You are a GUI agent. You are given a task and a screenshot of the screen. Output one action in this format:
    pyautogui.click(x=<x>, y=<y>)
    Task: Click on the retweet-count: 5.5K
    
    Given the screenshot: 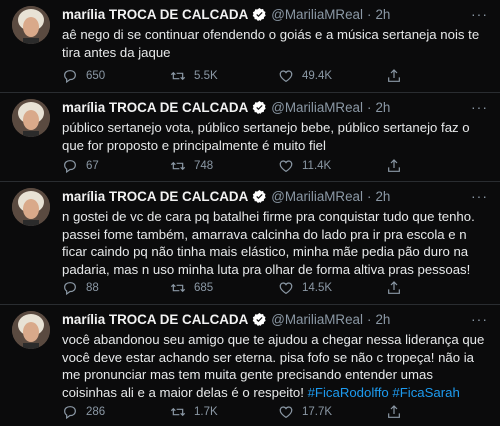 What is the action you would take?
    pyautogui.click(x=206, y=76)
    